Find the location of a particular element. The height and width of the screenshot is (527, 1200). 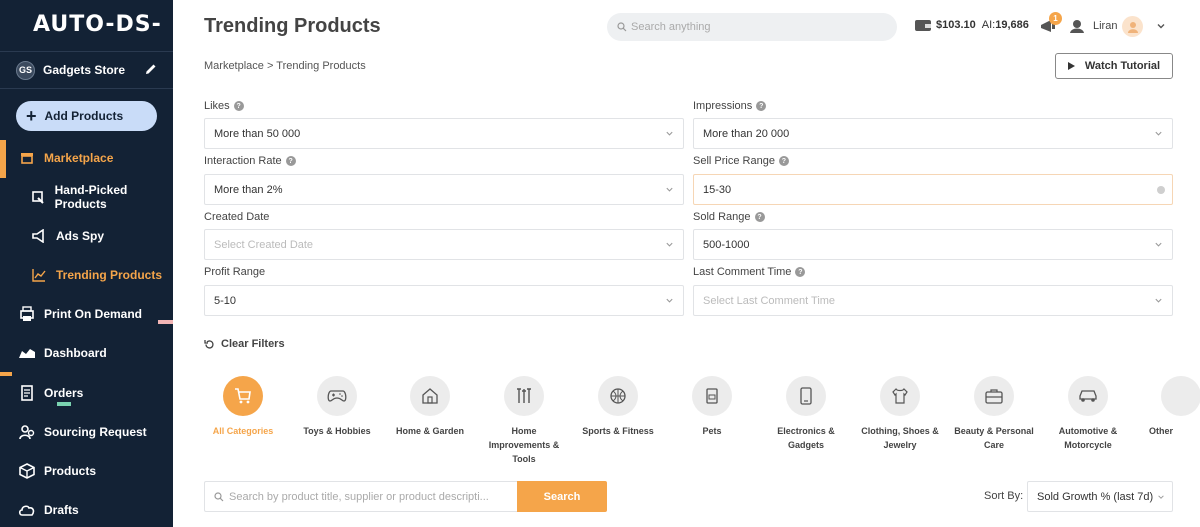

store-selector: GS Gadgets Store is located at coordinates (91, 70).